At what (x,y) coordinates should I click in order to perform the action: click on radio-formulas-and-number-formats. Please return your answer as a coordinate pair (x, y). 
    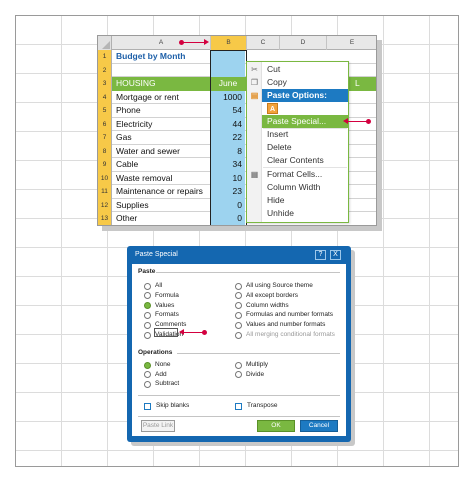
    Looking at the image, I should click on (238, 315).